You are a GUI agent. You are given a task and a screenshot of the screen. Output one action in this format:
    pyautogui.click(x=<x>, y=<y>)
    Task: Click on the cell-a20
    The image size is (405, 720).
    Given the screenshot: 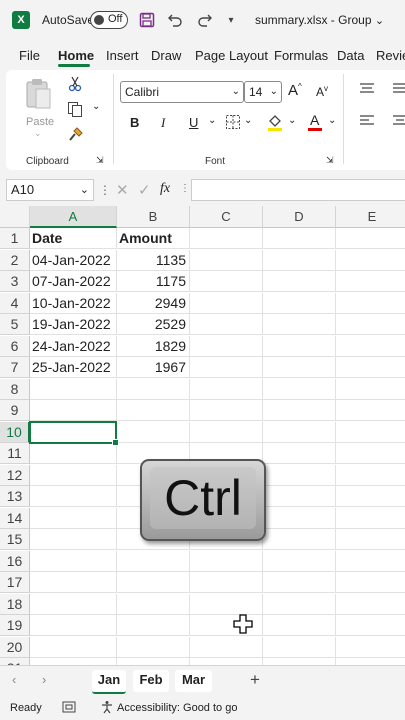 What is the action you would take?
    pyautogui.click(x=73, y=647)
    